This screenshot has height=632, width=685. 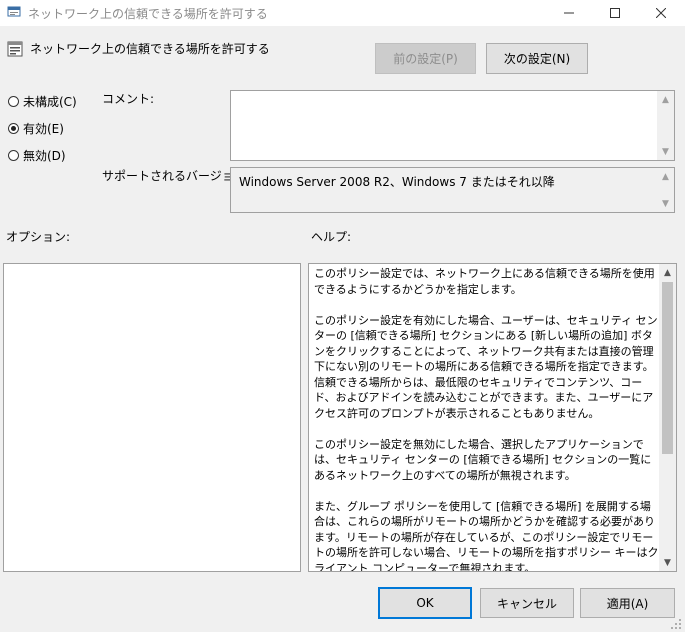 I want to click on comment-label: コメント:, so click(x=128, y=99).